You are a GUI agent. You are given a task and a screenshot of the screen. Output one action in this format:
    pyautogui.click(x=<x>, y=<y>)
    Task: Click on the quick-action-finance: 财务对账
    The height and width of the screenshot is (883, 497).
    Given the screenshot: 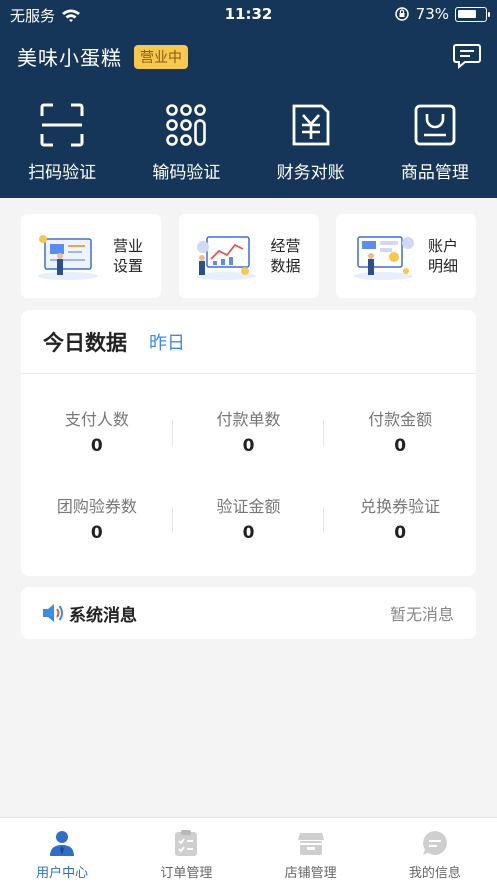 What is the action you would take?
    pyautogui.click(x=311, y=142)
    